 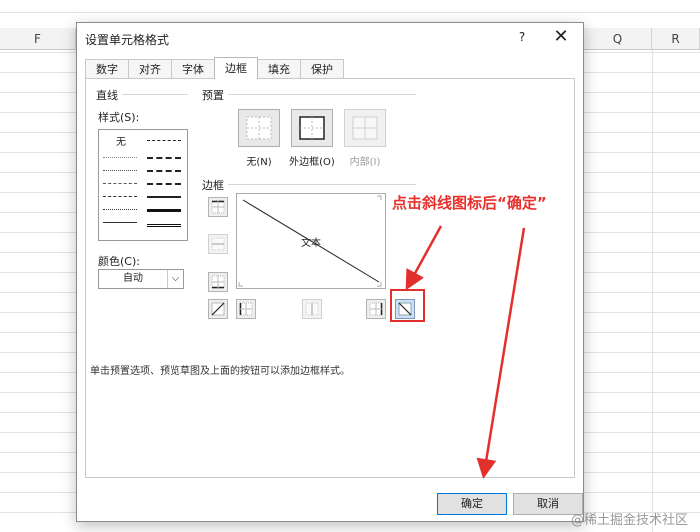 What do you see at coordinates (629, 520) in the screenshot?
I see `watermark: @稀土掘金技术社区` at bounding box center [629, 520].